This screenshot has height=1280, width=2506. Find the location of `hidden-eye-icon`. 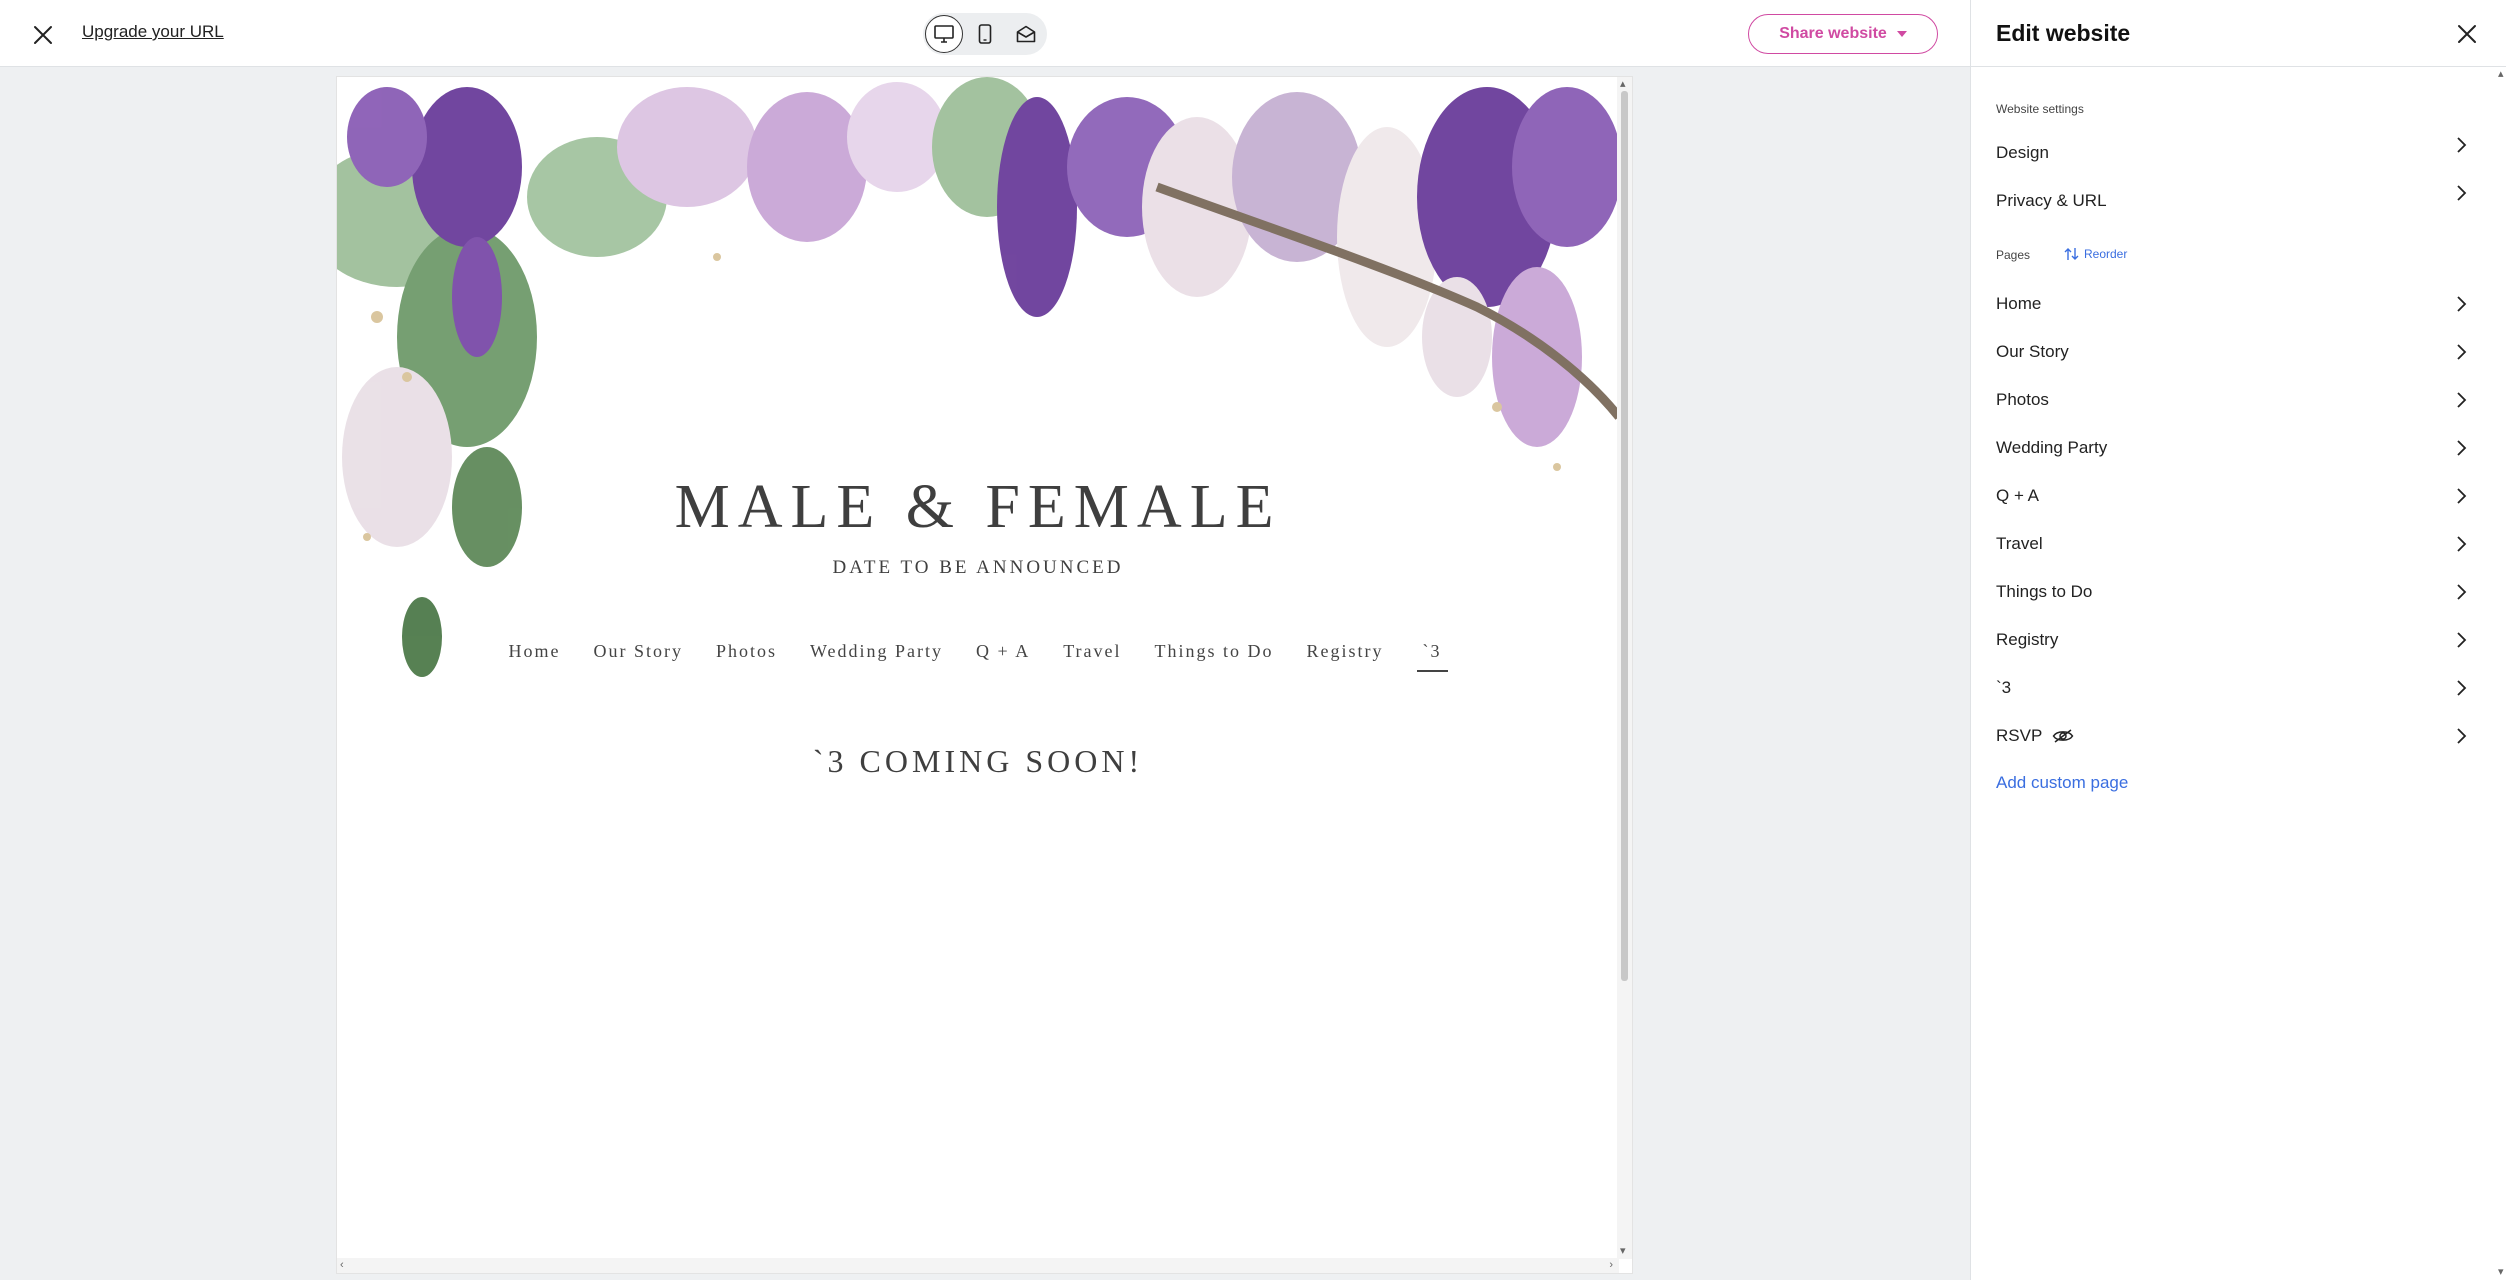

hidden-eye-icon is located at coordinates (2063, 736).